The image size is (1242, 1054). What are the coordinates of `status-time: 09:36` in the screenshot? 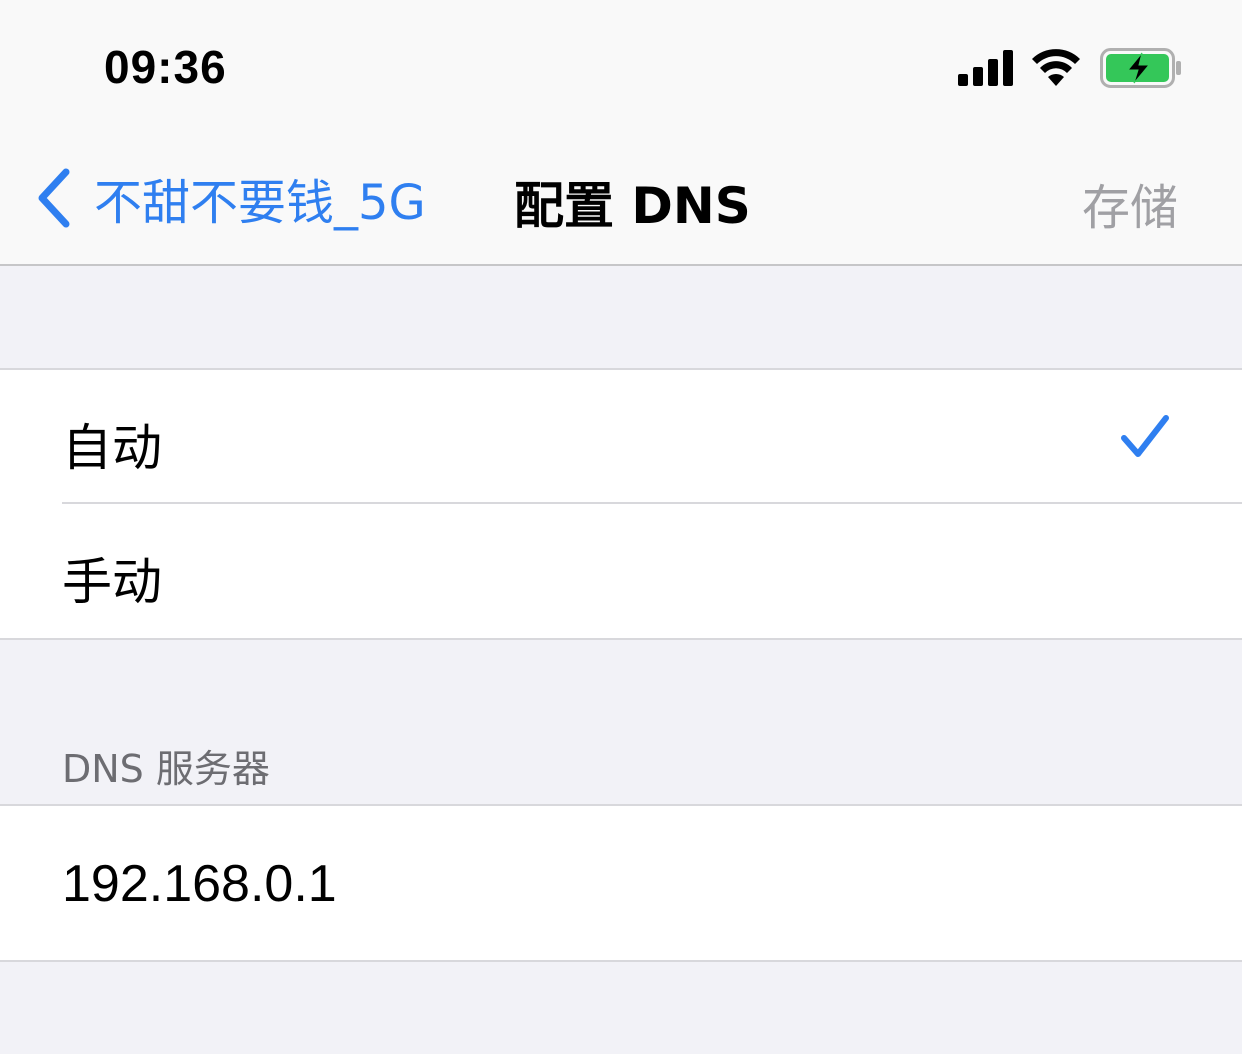 It's located at (165, 67).